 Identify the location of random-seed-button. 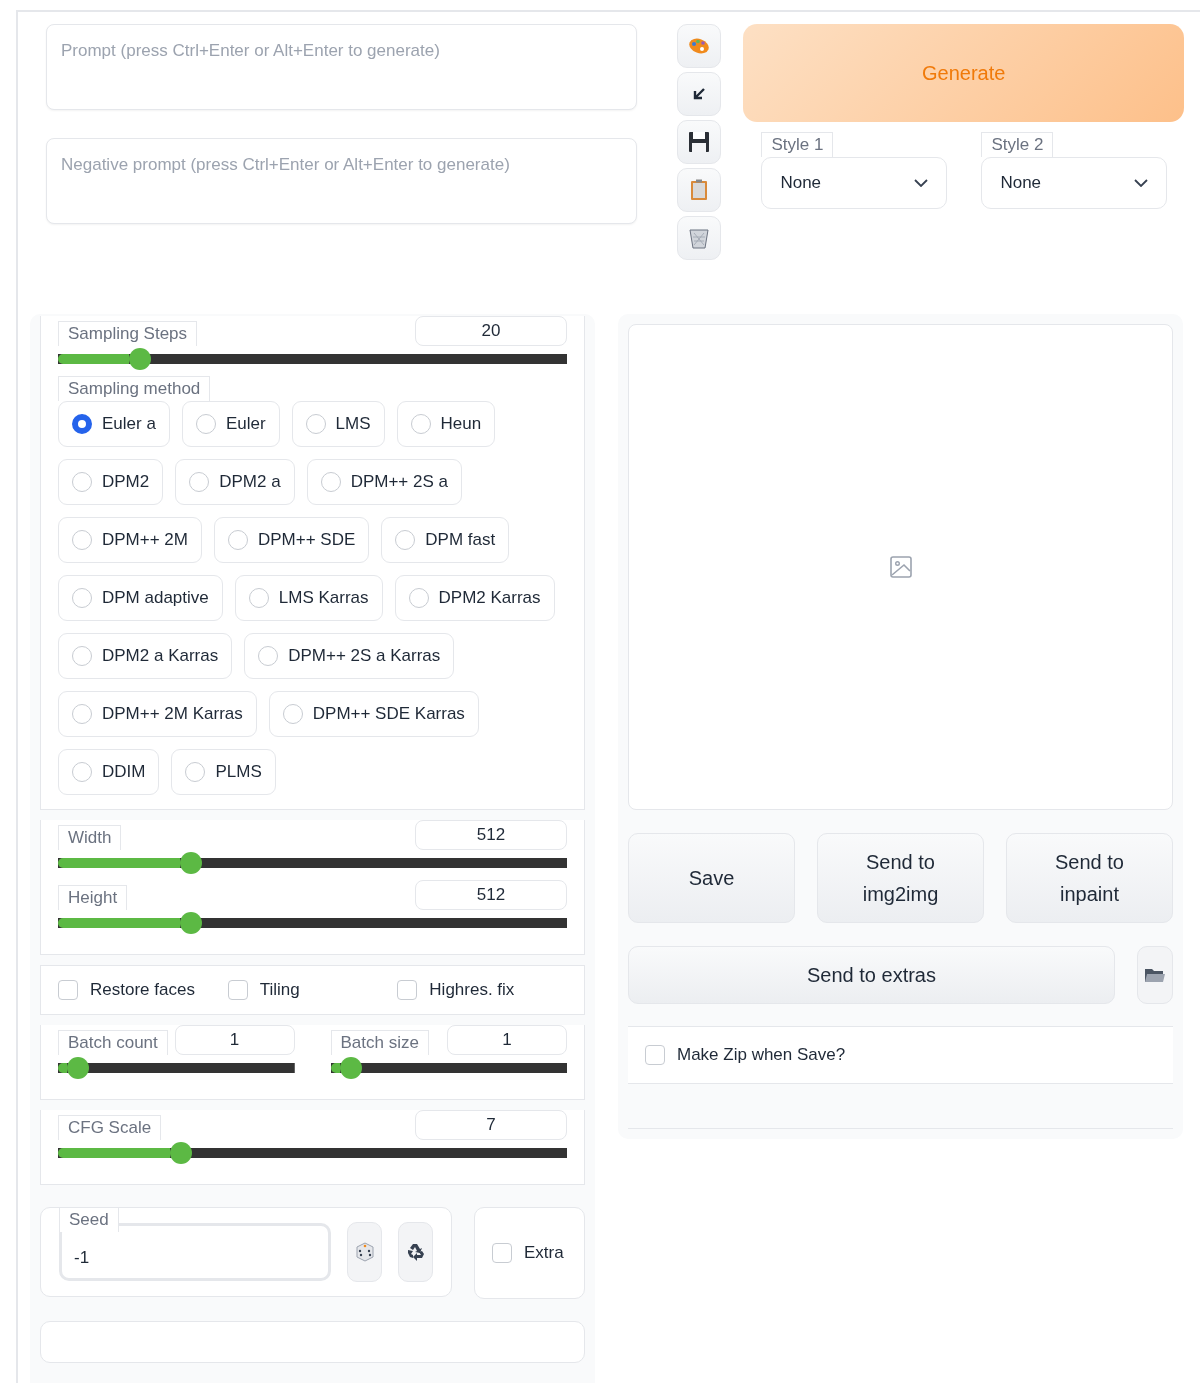
(365, 1252).